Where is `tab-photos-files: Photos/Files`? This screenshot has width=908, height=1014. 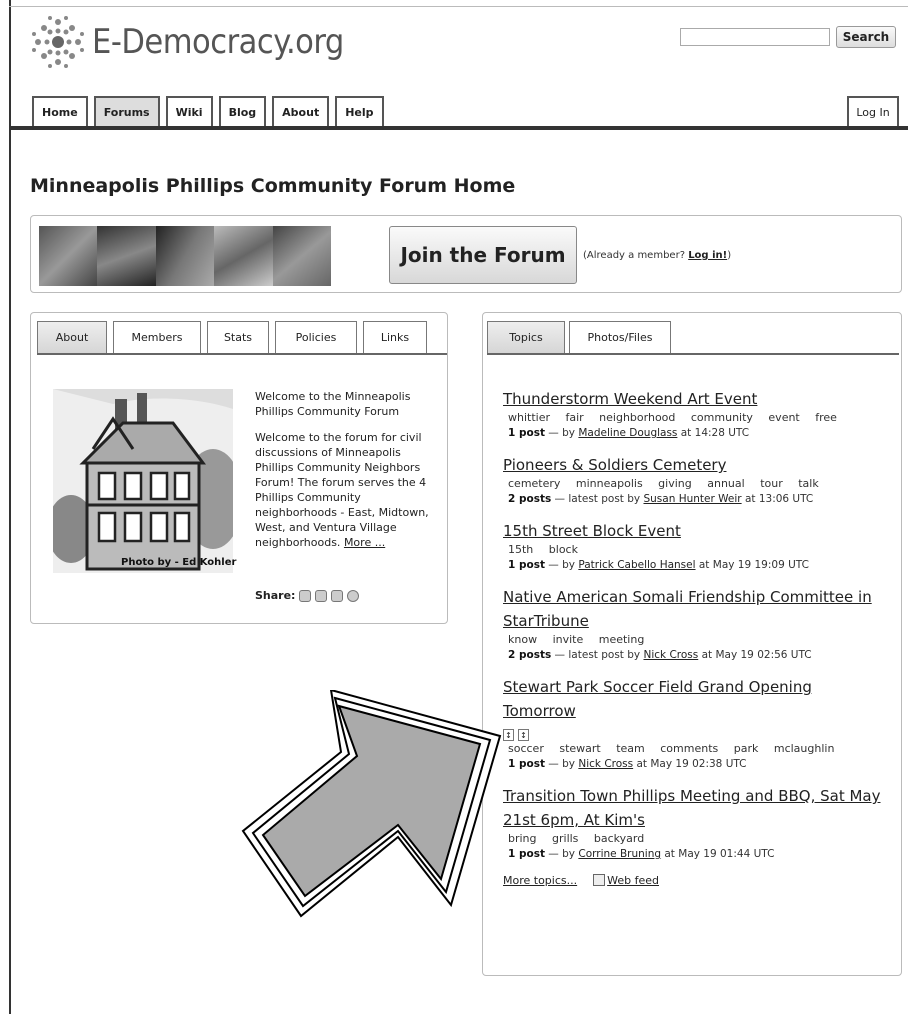 tab-photos-files: Photos/Files is located at coordinates (620, 337).